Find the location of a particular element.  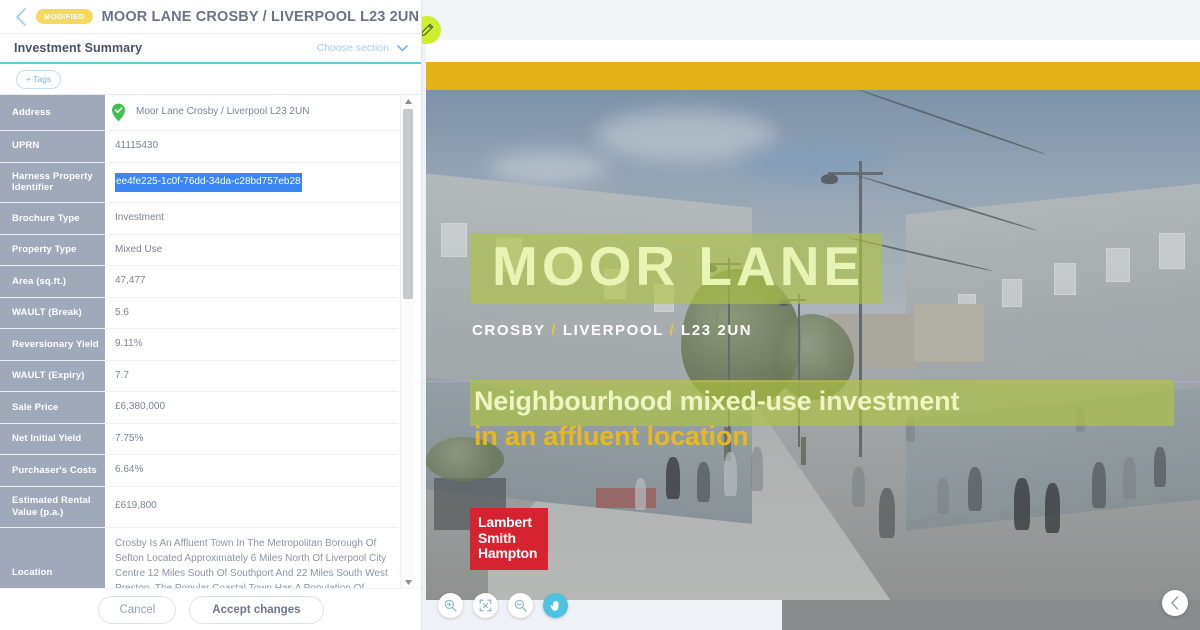

field-label: Brochure Type is located at coordinates (52, 218).